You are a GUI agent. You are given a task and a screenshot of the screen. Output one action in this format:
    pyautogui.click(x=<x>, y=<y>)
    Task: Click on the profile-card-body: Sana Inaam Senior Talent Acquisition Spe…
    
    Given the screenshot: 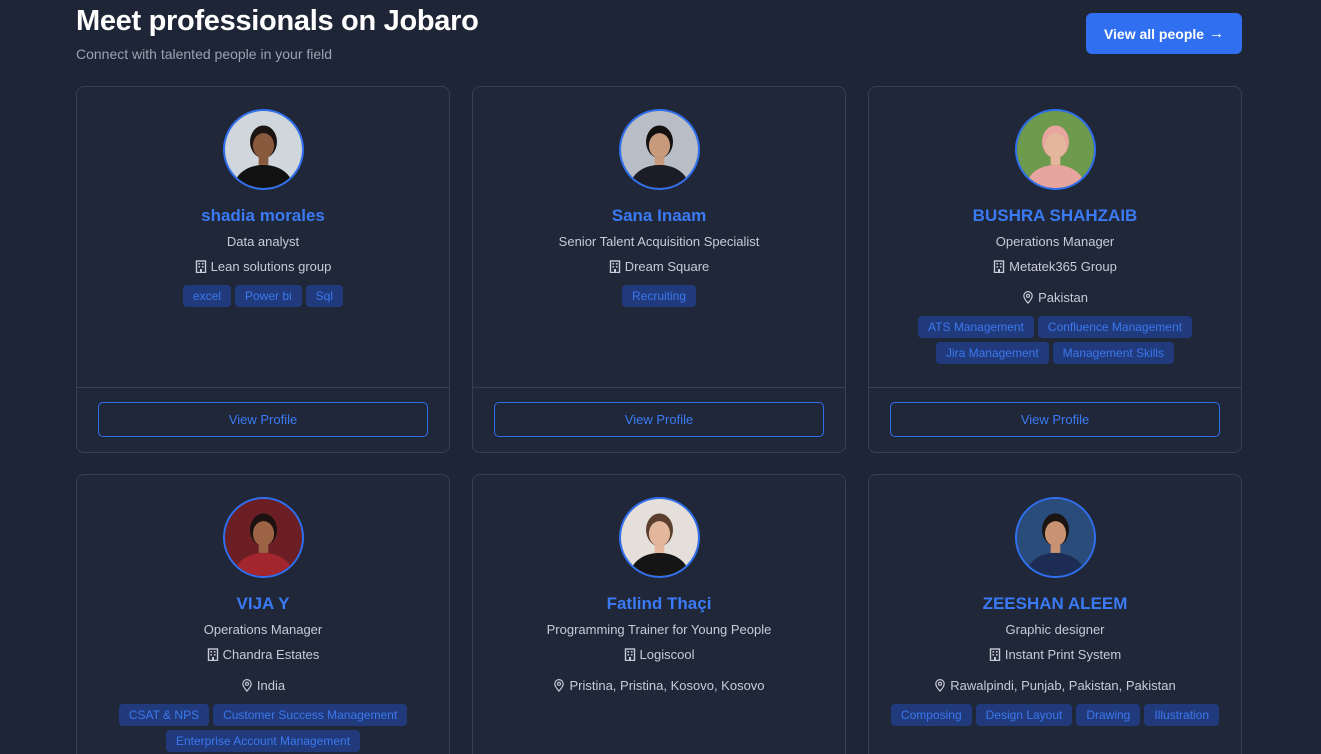 What is the action you would take?
    pyautogui.click(x=659, y=237)
    